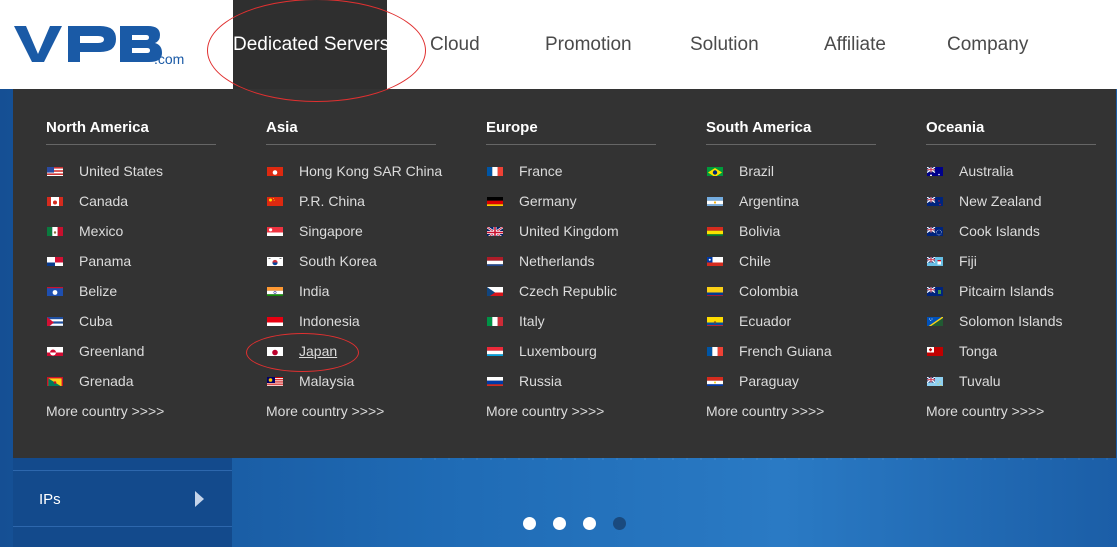 This screenshot has width=1117, height=547. Describe the element at coordinates (311, 44) in the screenshot. I see `nav-dedicated-servers: Dedicated Servers` at that location.